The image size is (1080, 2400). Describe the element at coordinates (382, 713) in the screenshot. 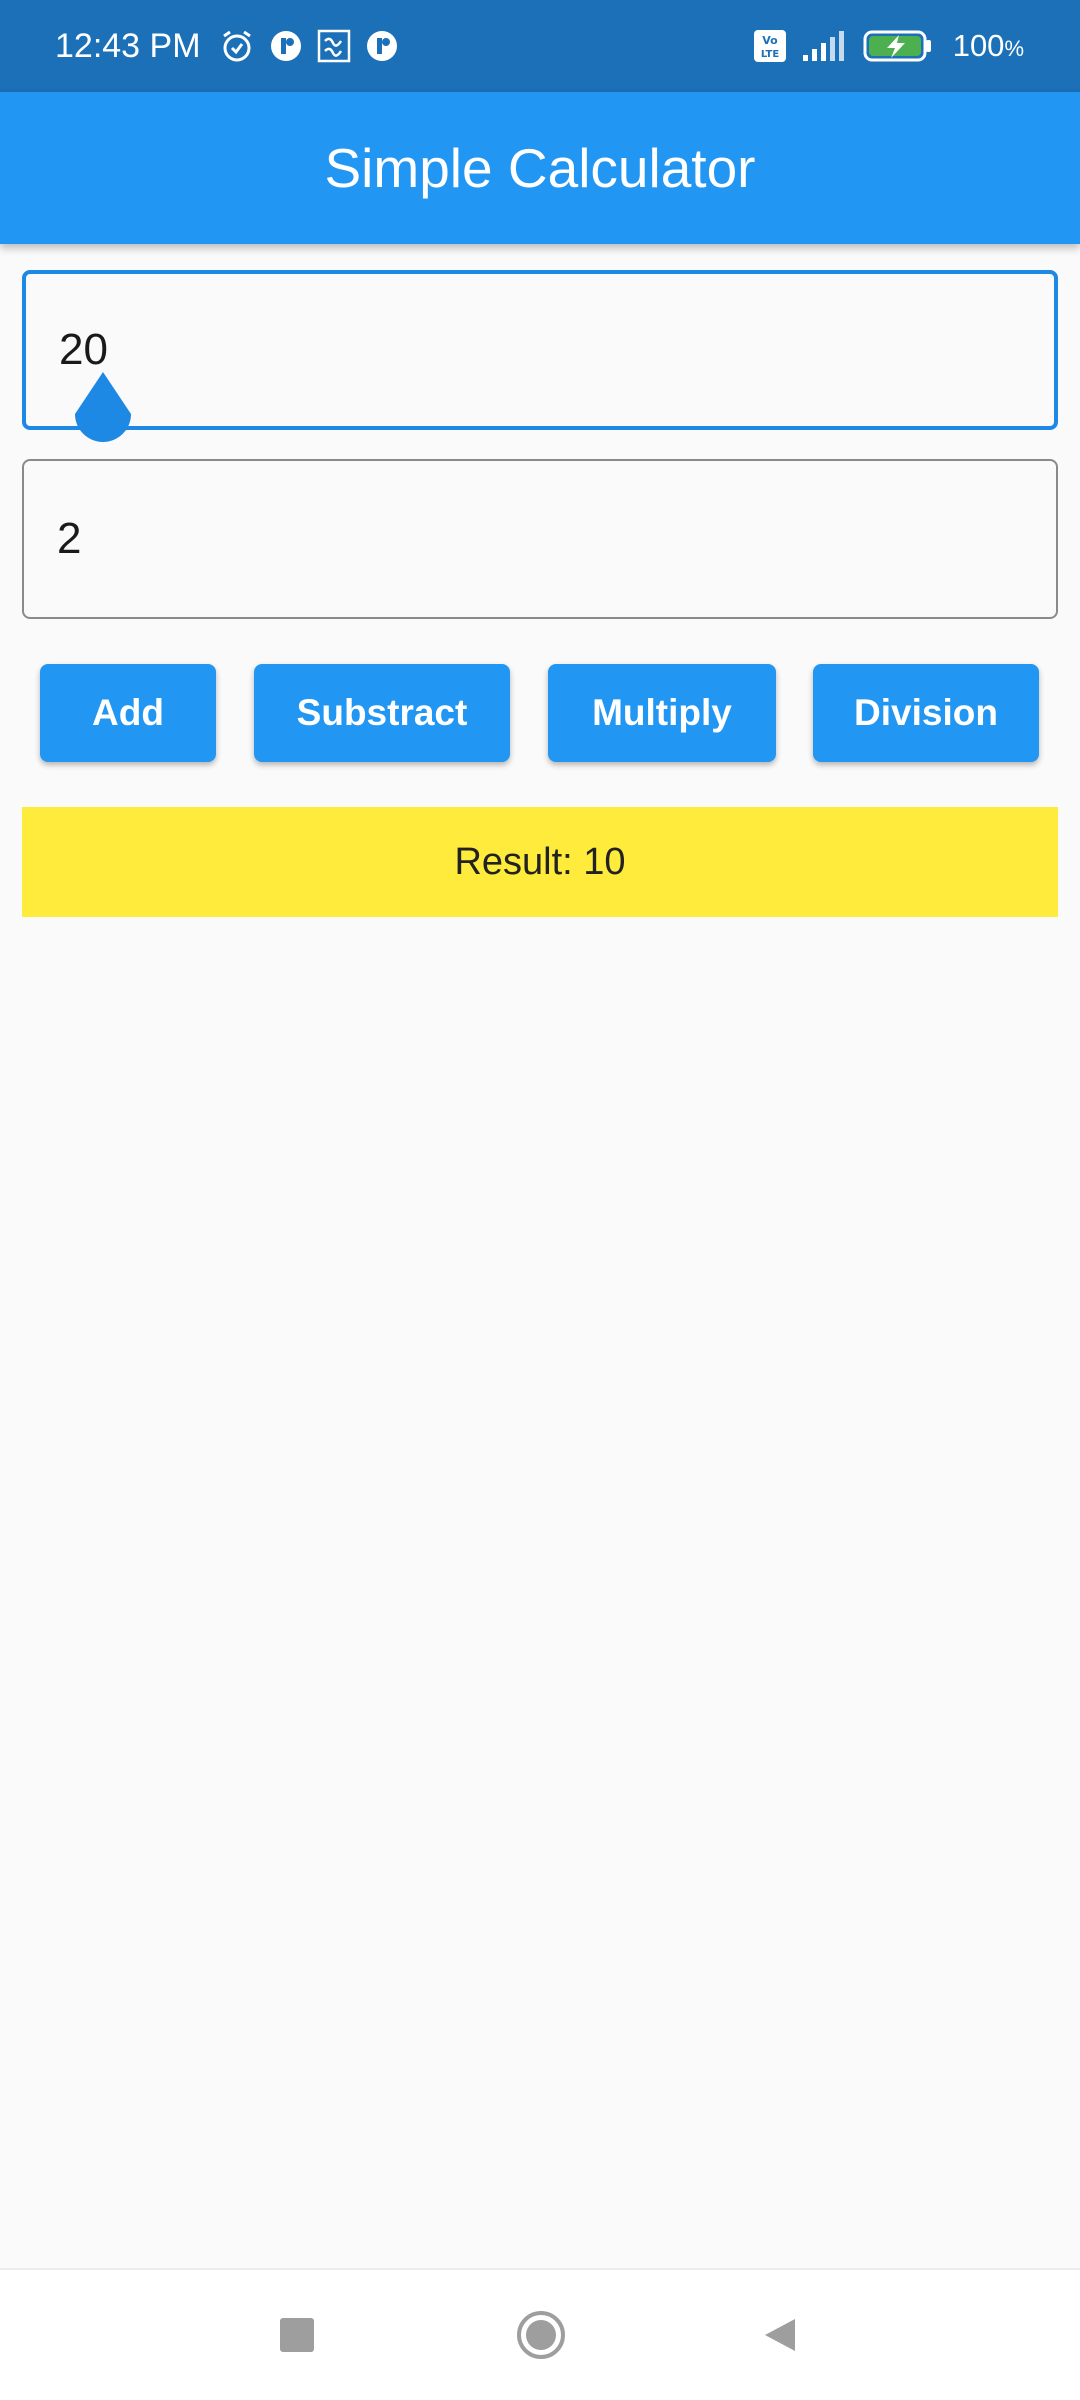

I see `subtract-button: Substract` at that location.